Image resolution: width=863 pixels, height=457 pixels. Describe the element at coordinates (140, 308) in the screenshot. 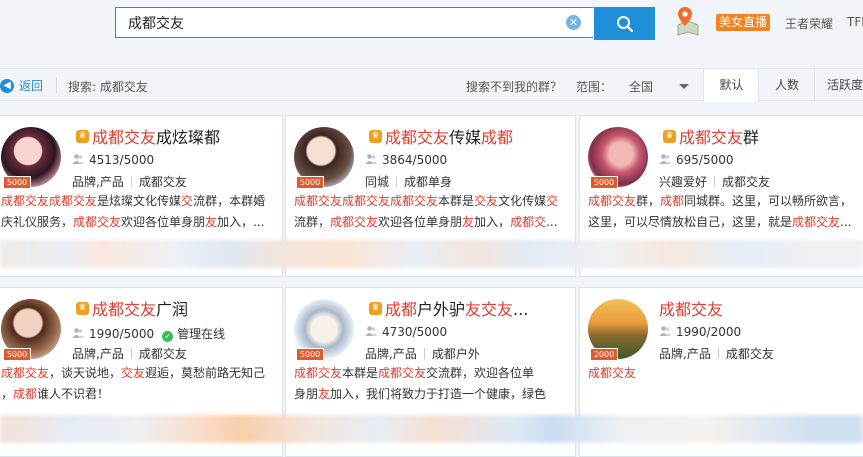

I see `group-title: 成都交友广润` at that location.